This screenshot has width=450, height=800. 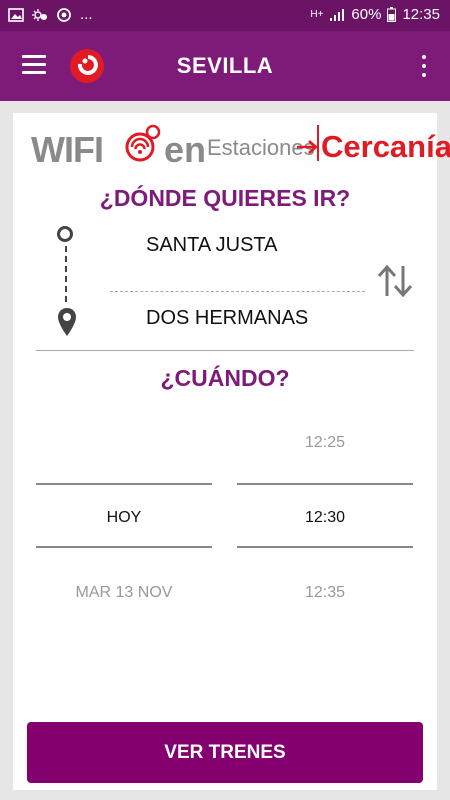 I want to click on signal-icon, so click(x=337, y=14).